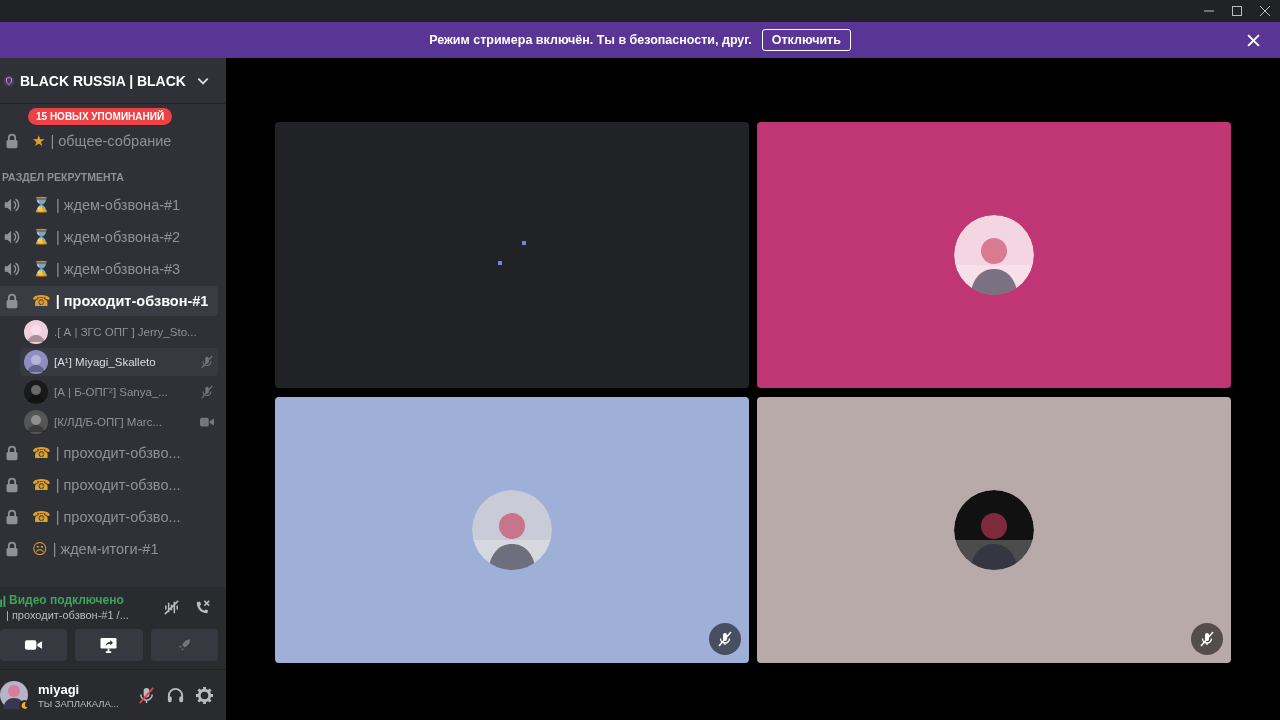  What do you see at coordinates (109, 237) in the screenshot?
I see `channel-item: ⌛ | ждем-обзвона-#2` at bounding box center [109, 237].